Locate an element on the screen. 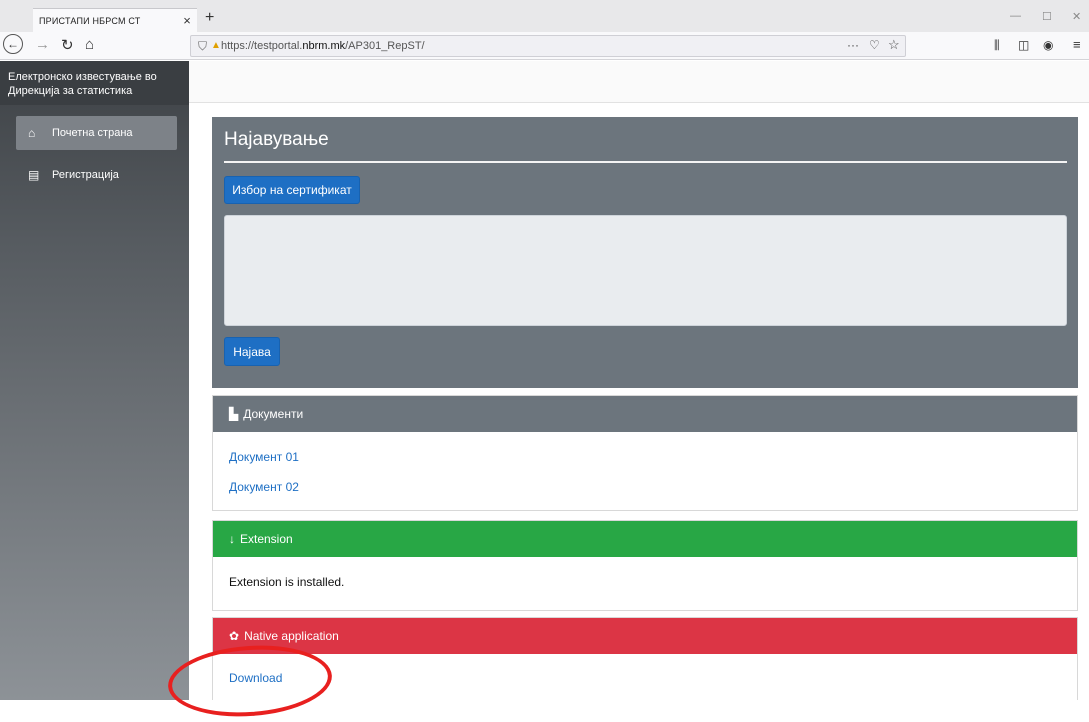 This screenshot has height=722, width=1089. window-close-icon: ✕ is located at coordinates (1076, 16).